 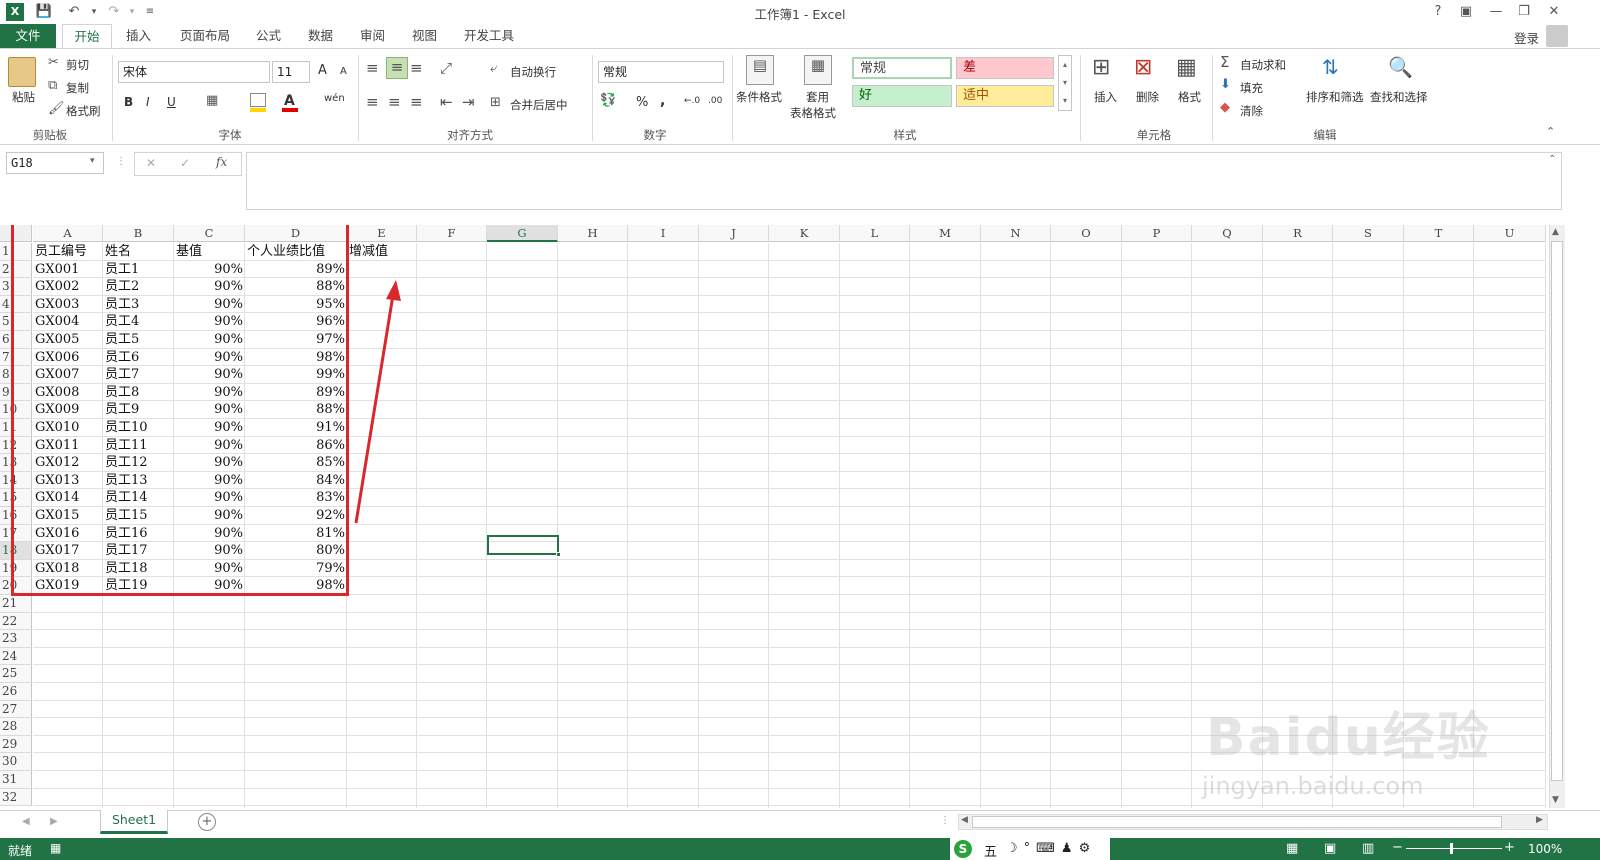 I want to click on scroll-right-icon: ▶, so click(x=1539, y=820).